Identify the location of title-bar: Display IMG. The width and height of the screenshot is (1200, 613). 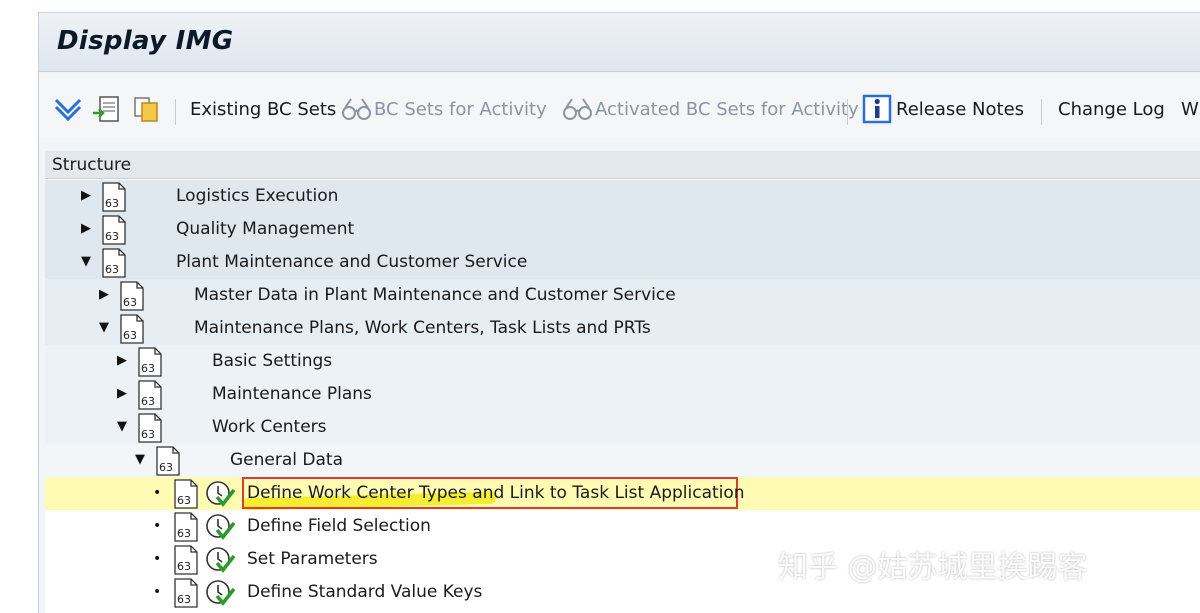
(619, 42).